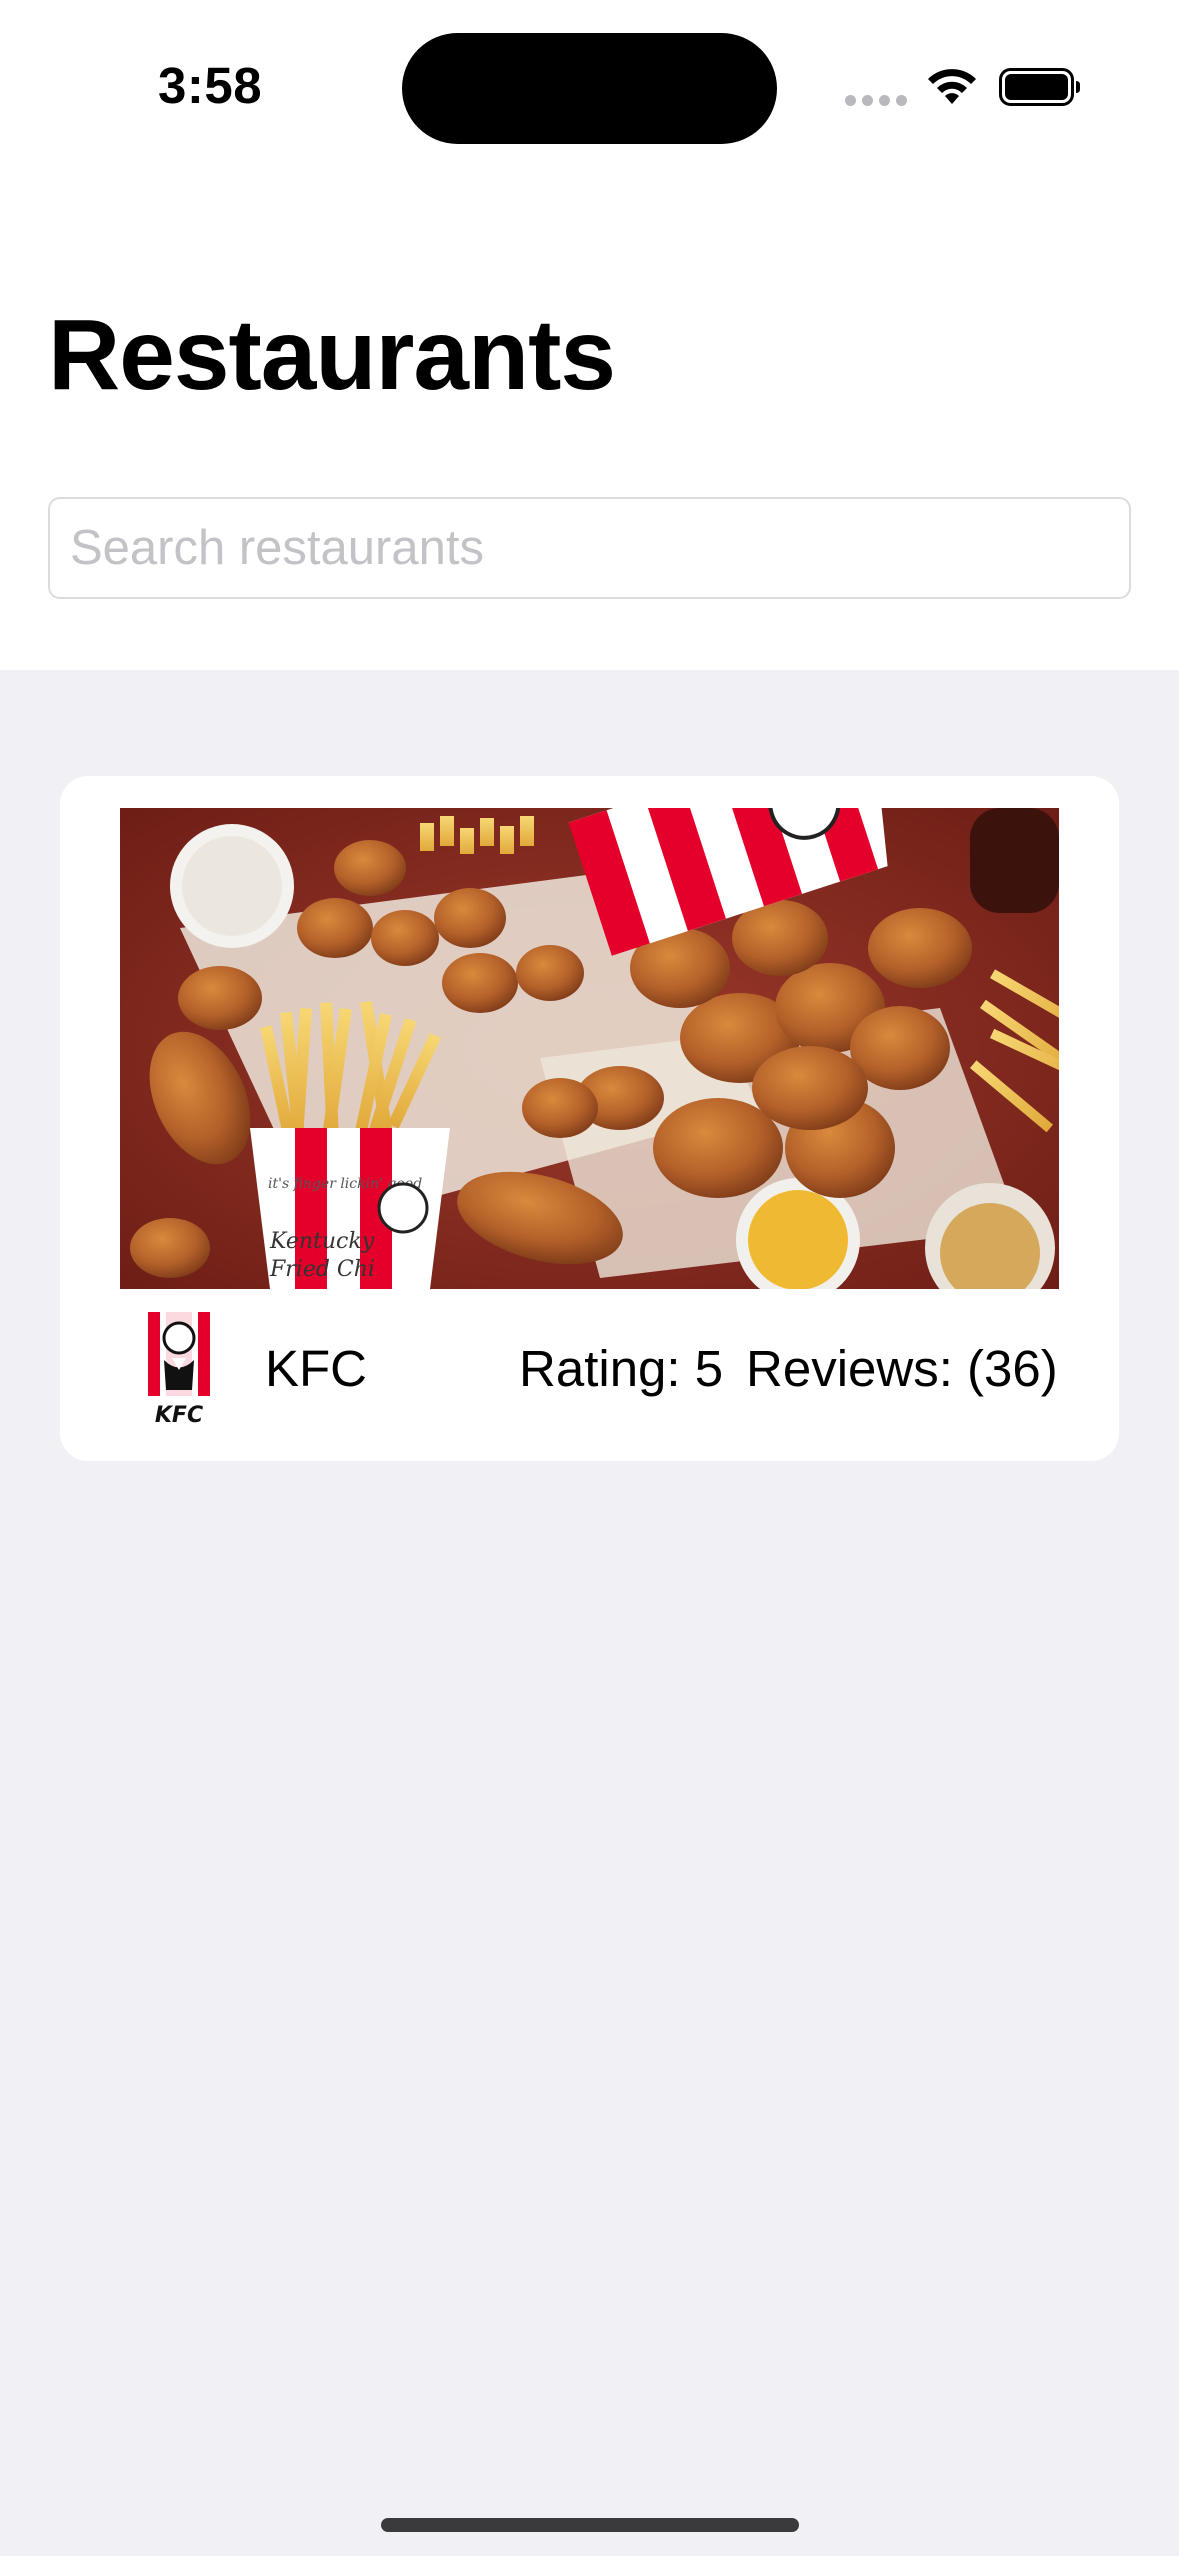 The height and width of the screenshot is (2556, 1179). Describe the element at coordinates (322, 1241) in the screenshot. I see `svg-text: Kentucky` at that location.